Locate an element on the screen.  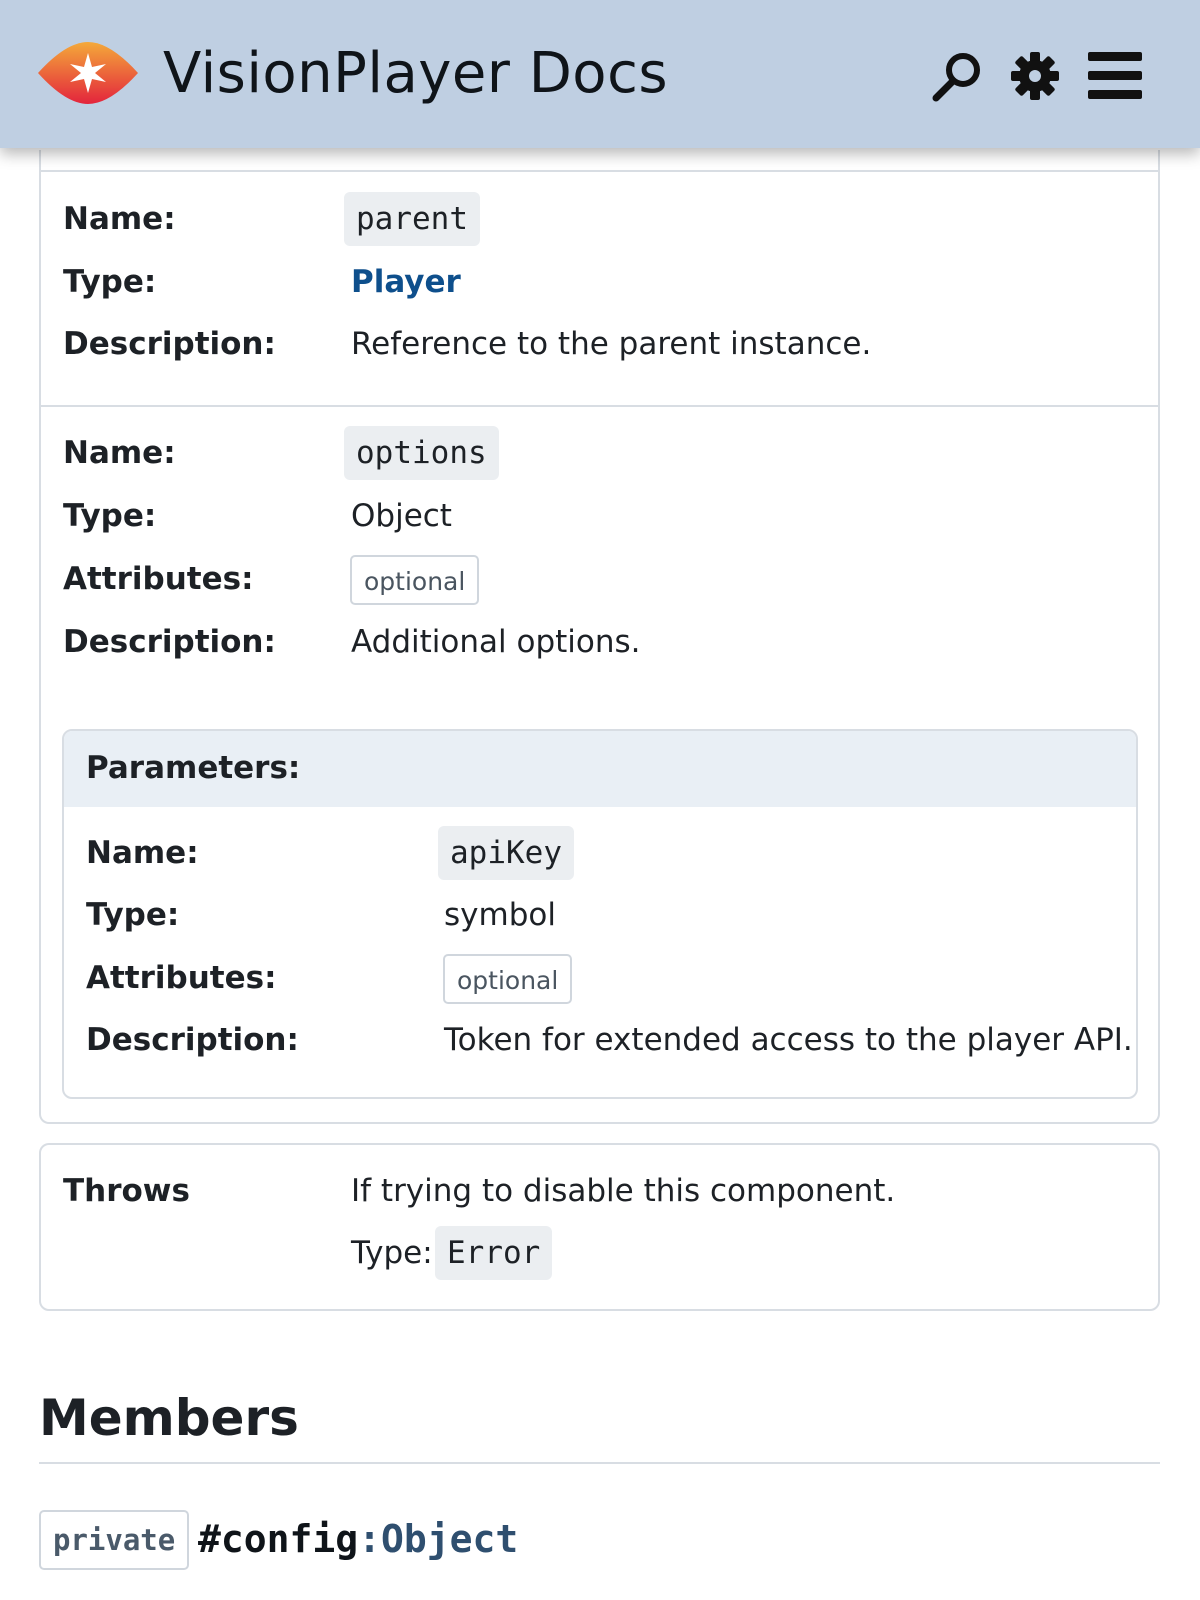
logo-icon is located at coordinates (88, 73).